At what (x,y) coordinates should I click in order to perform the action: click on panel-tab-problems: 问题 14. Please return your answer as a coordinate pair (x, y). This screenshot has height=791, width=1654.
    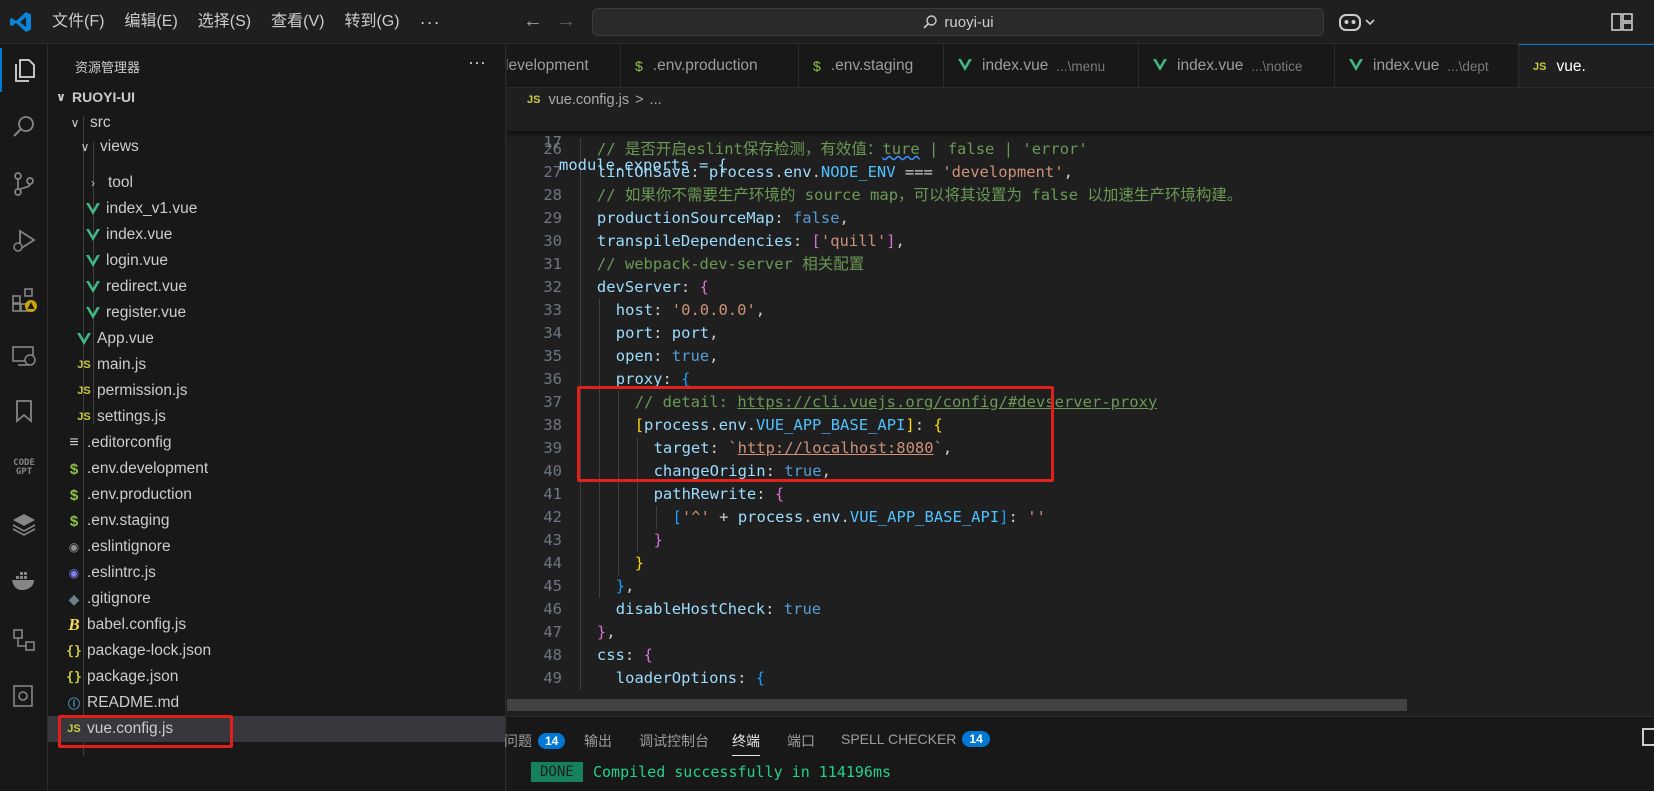
    Looking at the image, I should click on (535, 741).